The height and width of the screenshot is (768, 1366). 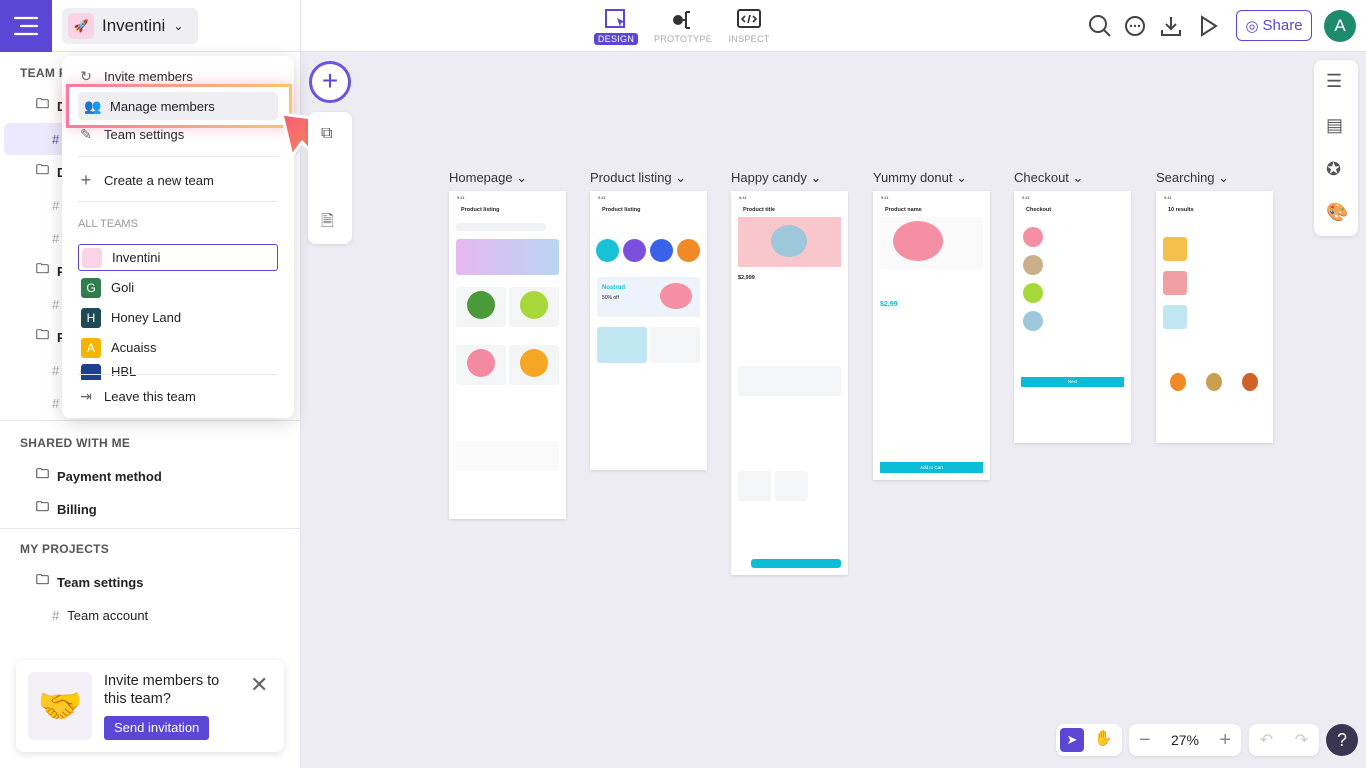 What do you see at coordinates (330, 82) in the screenshot?
I see `add-button: +` at bounding box center [330, 82].